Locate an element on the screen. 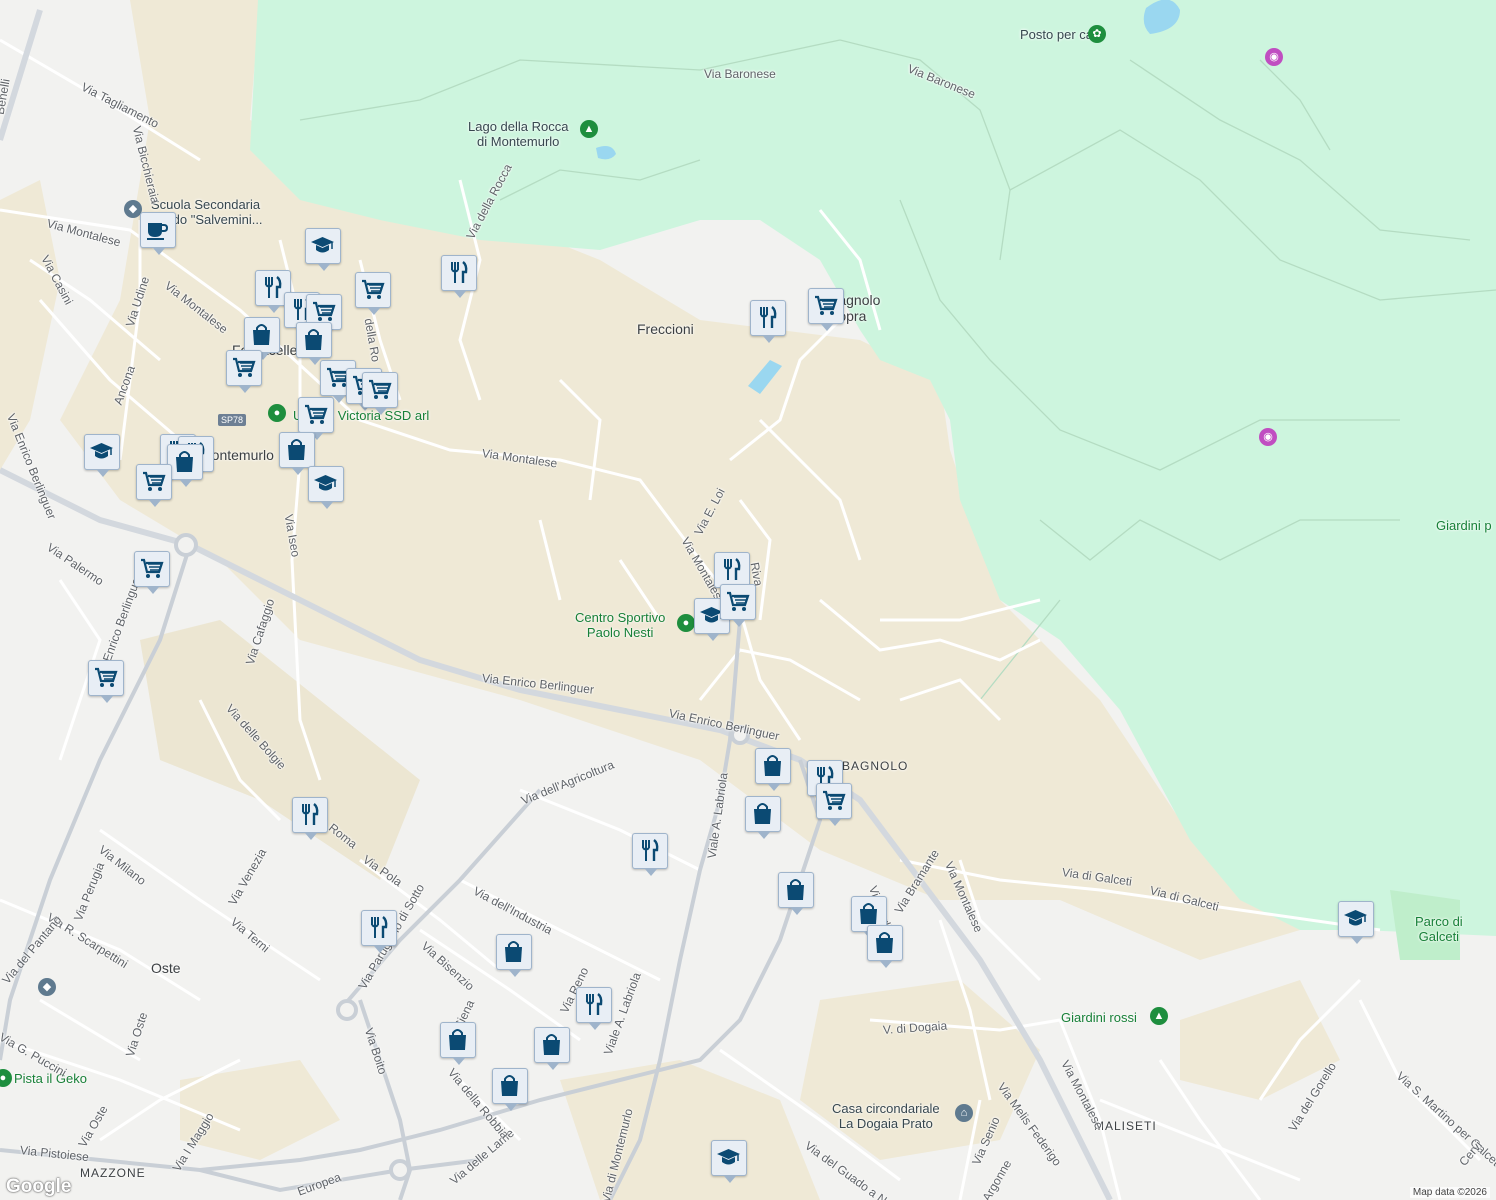 This screenshot has height=1200, width=1496. poi-parco-galceti: Parco di Galceti is located at coordinates (1439, 929).